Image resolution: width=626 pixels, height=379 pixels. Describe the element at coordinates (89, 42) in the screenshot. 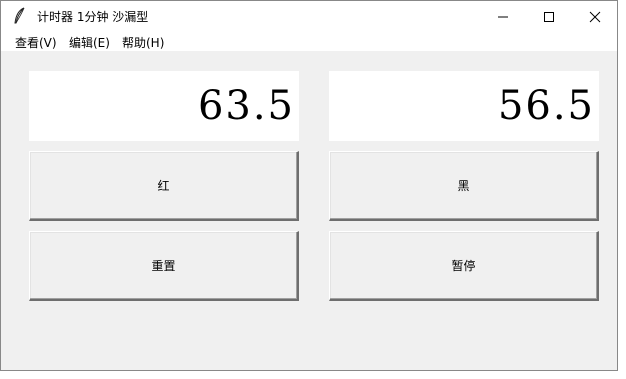

I see `menu-edit: 编辑(E)` at that location.